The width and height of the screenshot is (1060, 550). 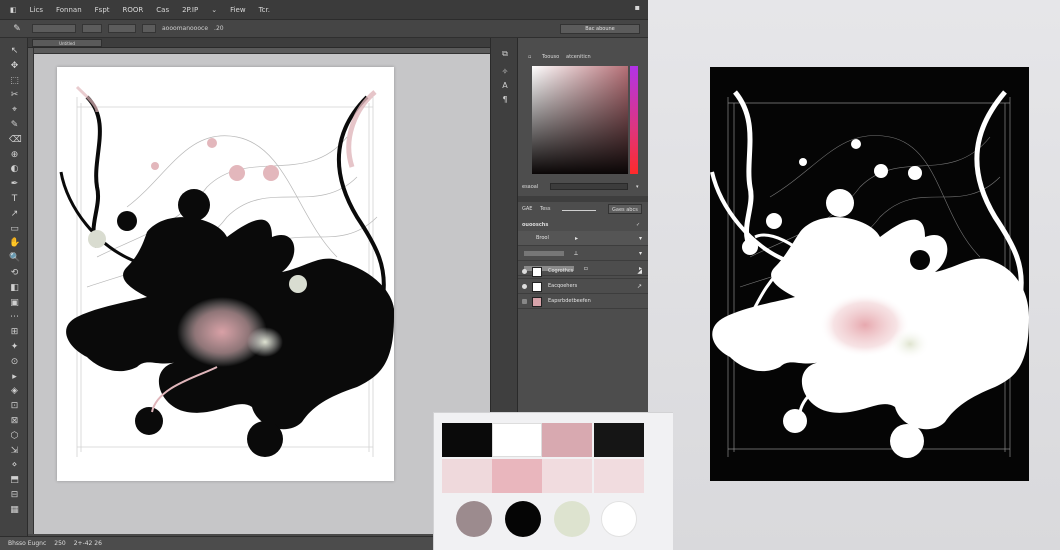 What do you see at coordinates (14, 51) in the screenshot?
I see `move-tool-icon: ↖` at bounding box center [14, 51].